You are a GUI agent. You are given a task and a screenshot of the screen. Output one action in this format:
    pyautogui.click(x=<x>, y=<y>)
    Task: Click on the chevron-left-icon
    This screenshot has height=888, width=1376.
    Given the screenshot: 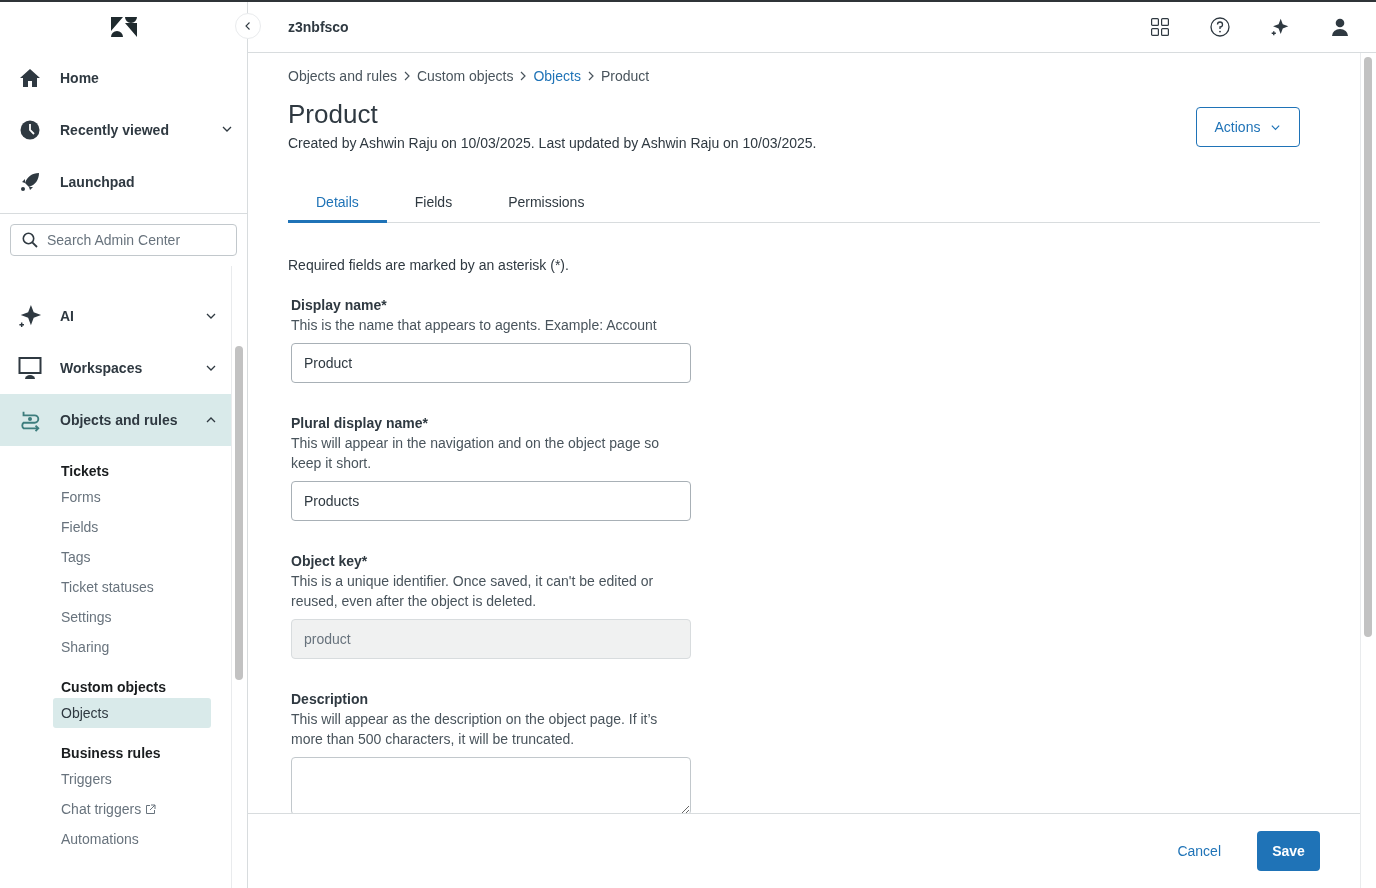 What is the action you would take?
    pyautogui.click(x=248, y=26)
    